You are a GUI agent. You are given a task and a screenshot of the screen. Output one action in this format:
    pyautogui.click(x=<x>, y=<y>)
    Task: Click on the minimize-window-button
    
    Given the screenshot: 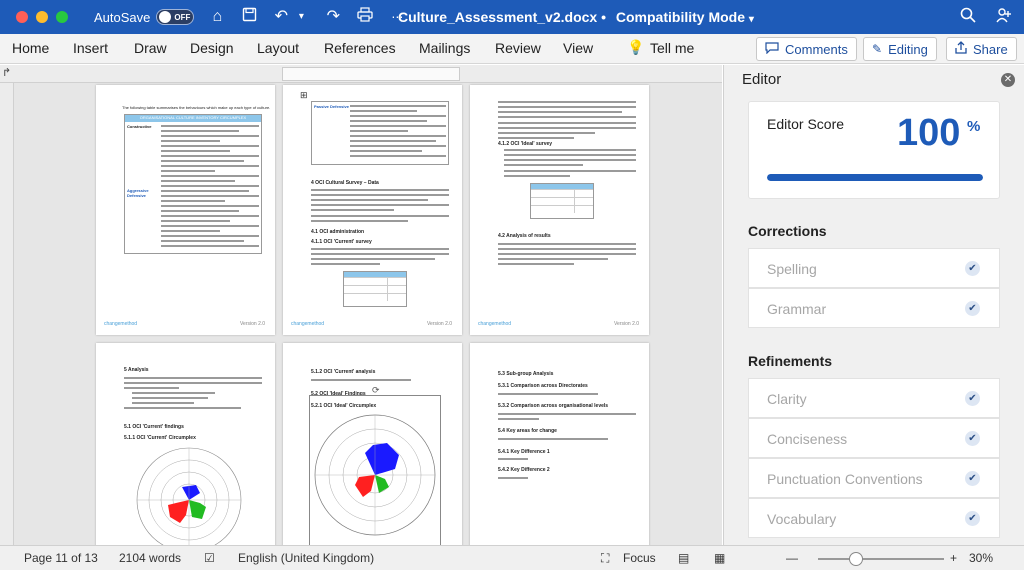 What is the action you would take?
    pyautogui.click(x=42, y=17)
    